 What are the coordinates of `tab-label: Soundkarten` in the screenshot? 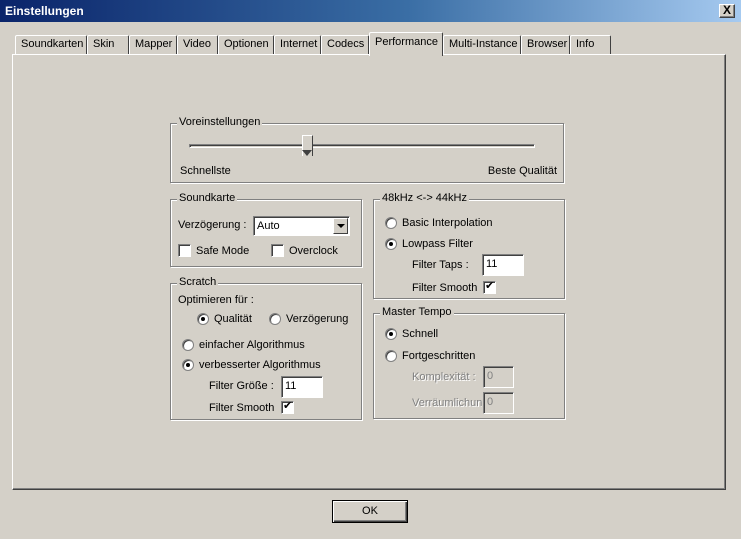 It's located at (52, 44).